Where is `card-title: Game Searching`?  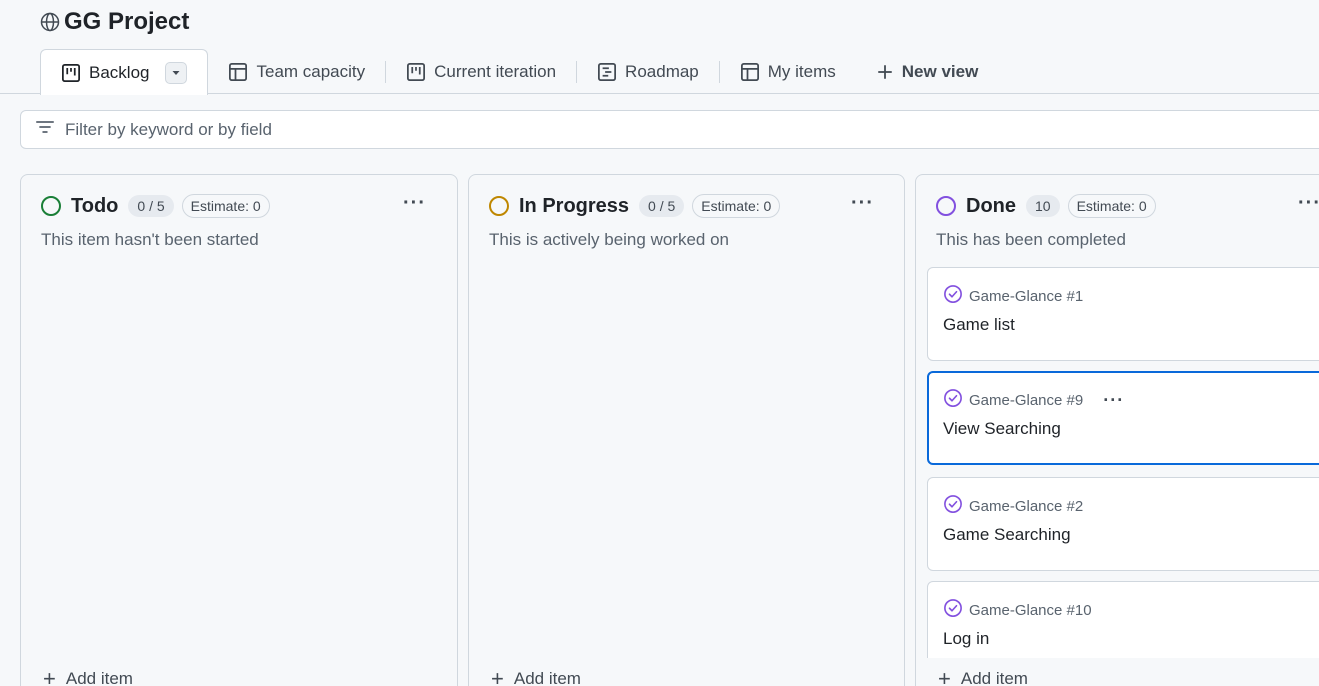
card-title: Game Searching is located at coordinates (1007, 535).